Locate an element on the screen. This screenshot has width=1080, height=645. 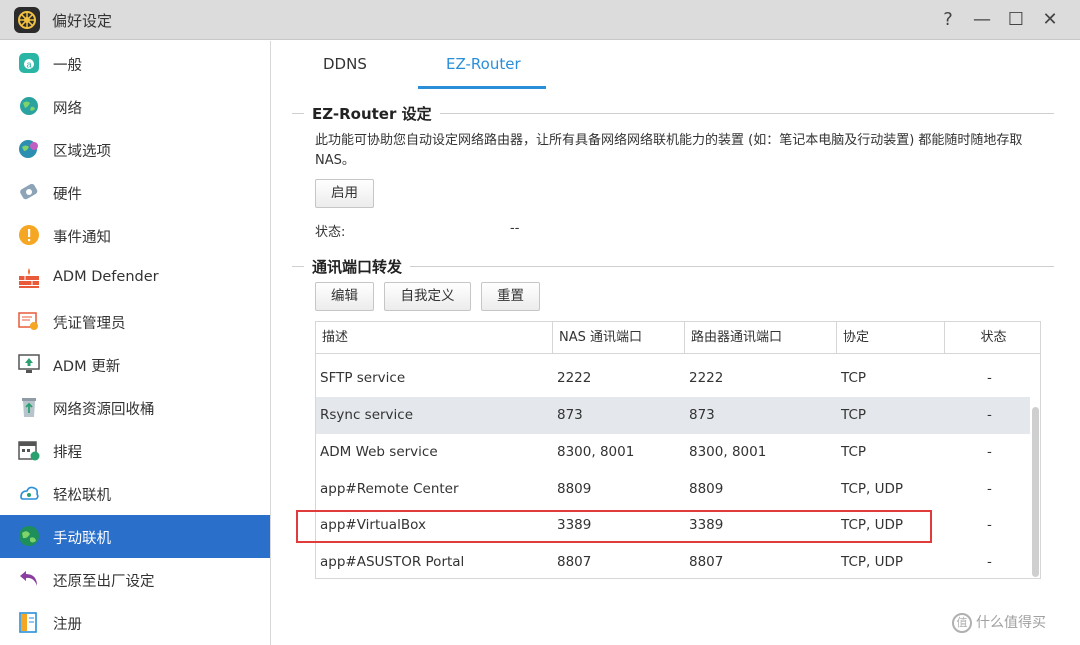
tab-ez-router: EZ-Router is located at coordinates (483, 64).